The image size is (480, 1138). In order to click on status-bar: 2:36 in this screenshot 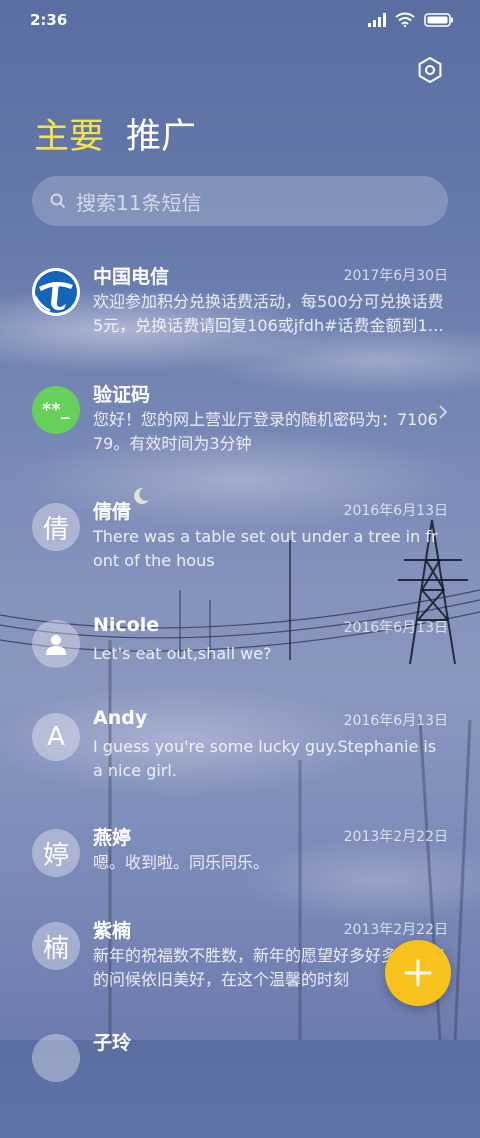, I will do `click(240, 20)`.